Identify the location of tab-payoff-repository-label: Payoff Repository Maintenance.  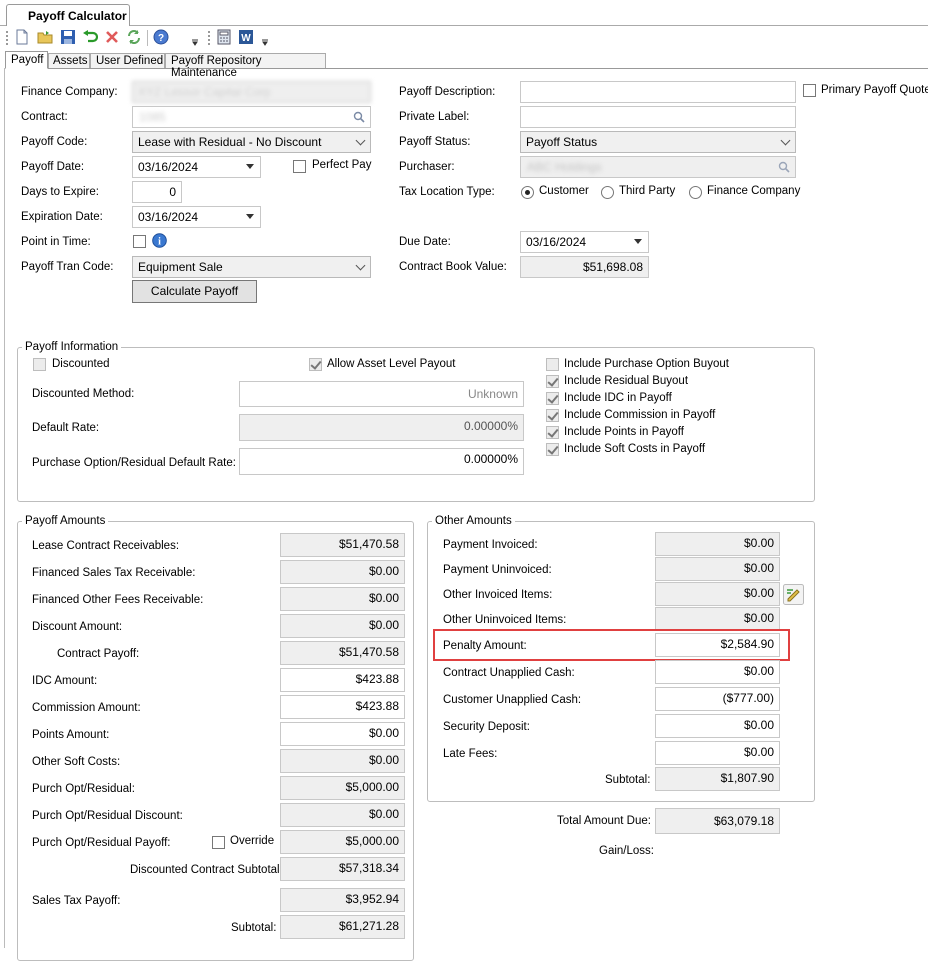
(216, 67).